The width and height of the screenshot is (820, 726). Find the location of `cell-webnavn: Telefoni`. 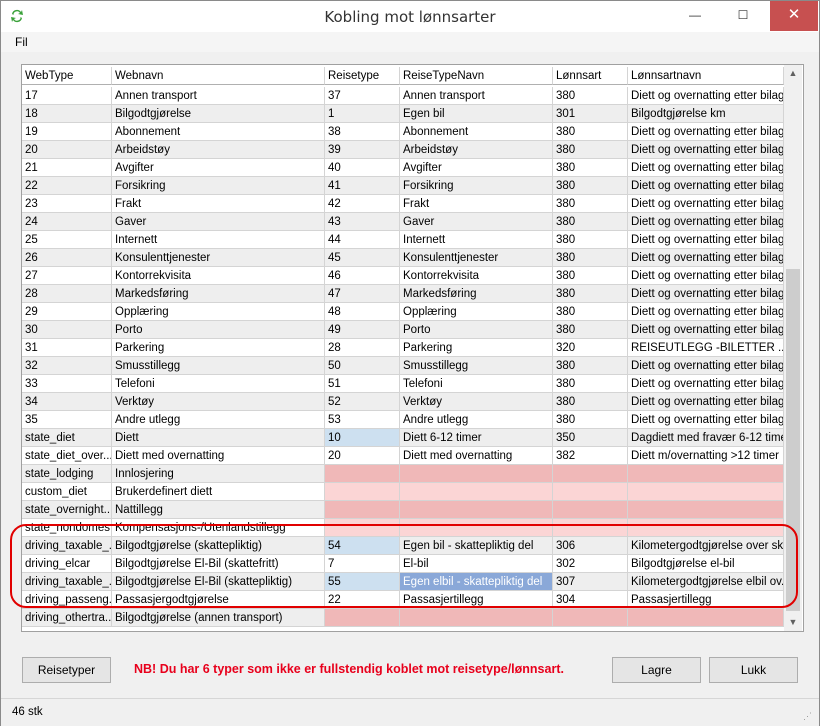

cell-webnavn: Telefoni is located at coordinates (218, 384).